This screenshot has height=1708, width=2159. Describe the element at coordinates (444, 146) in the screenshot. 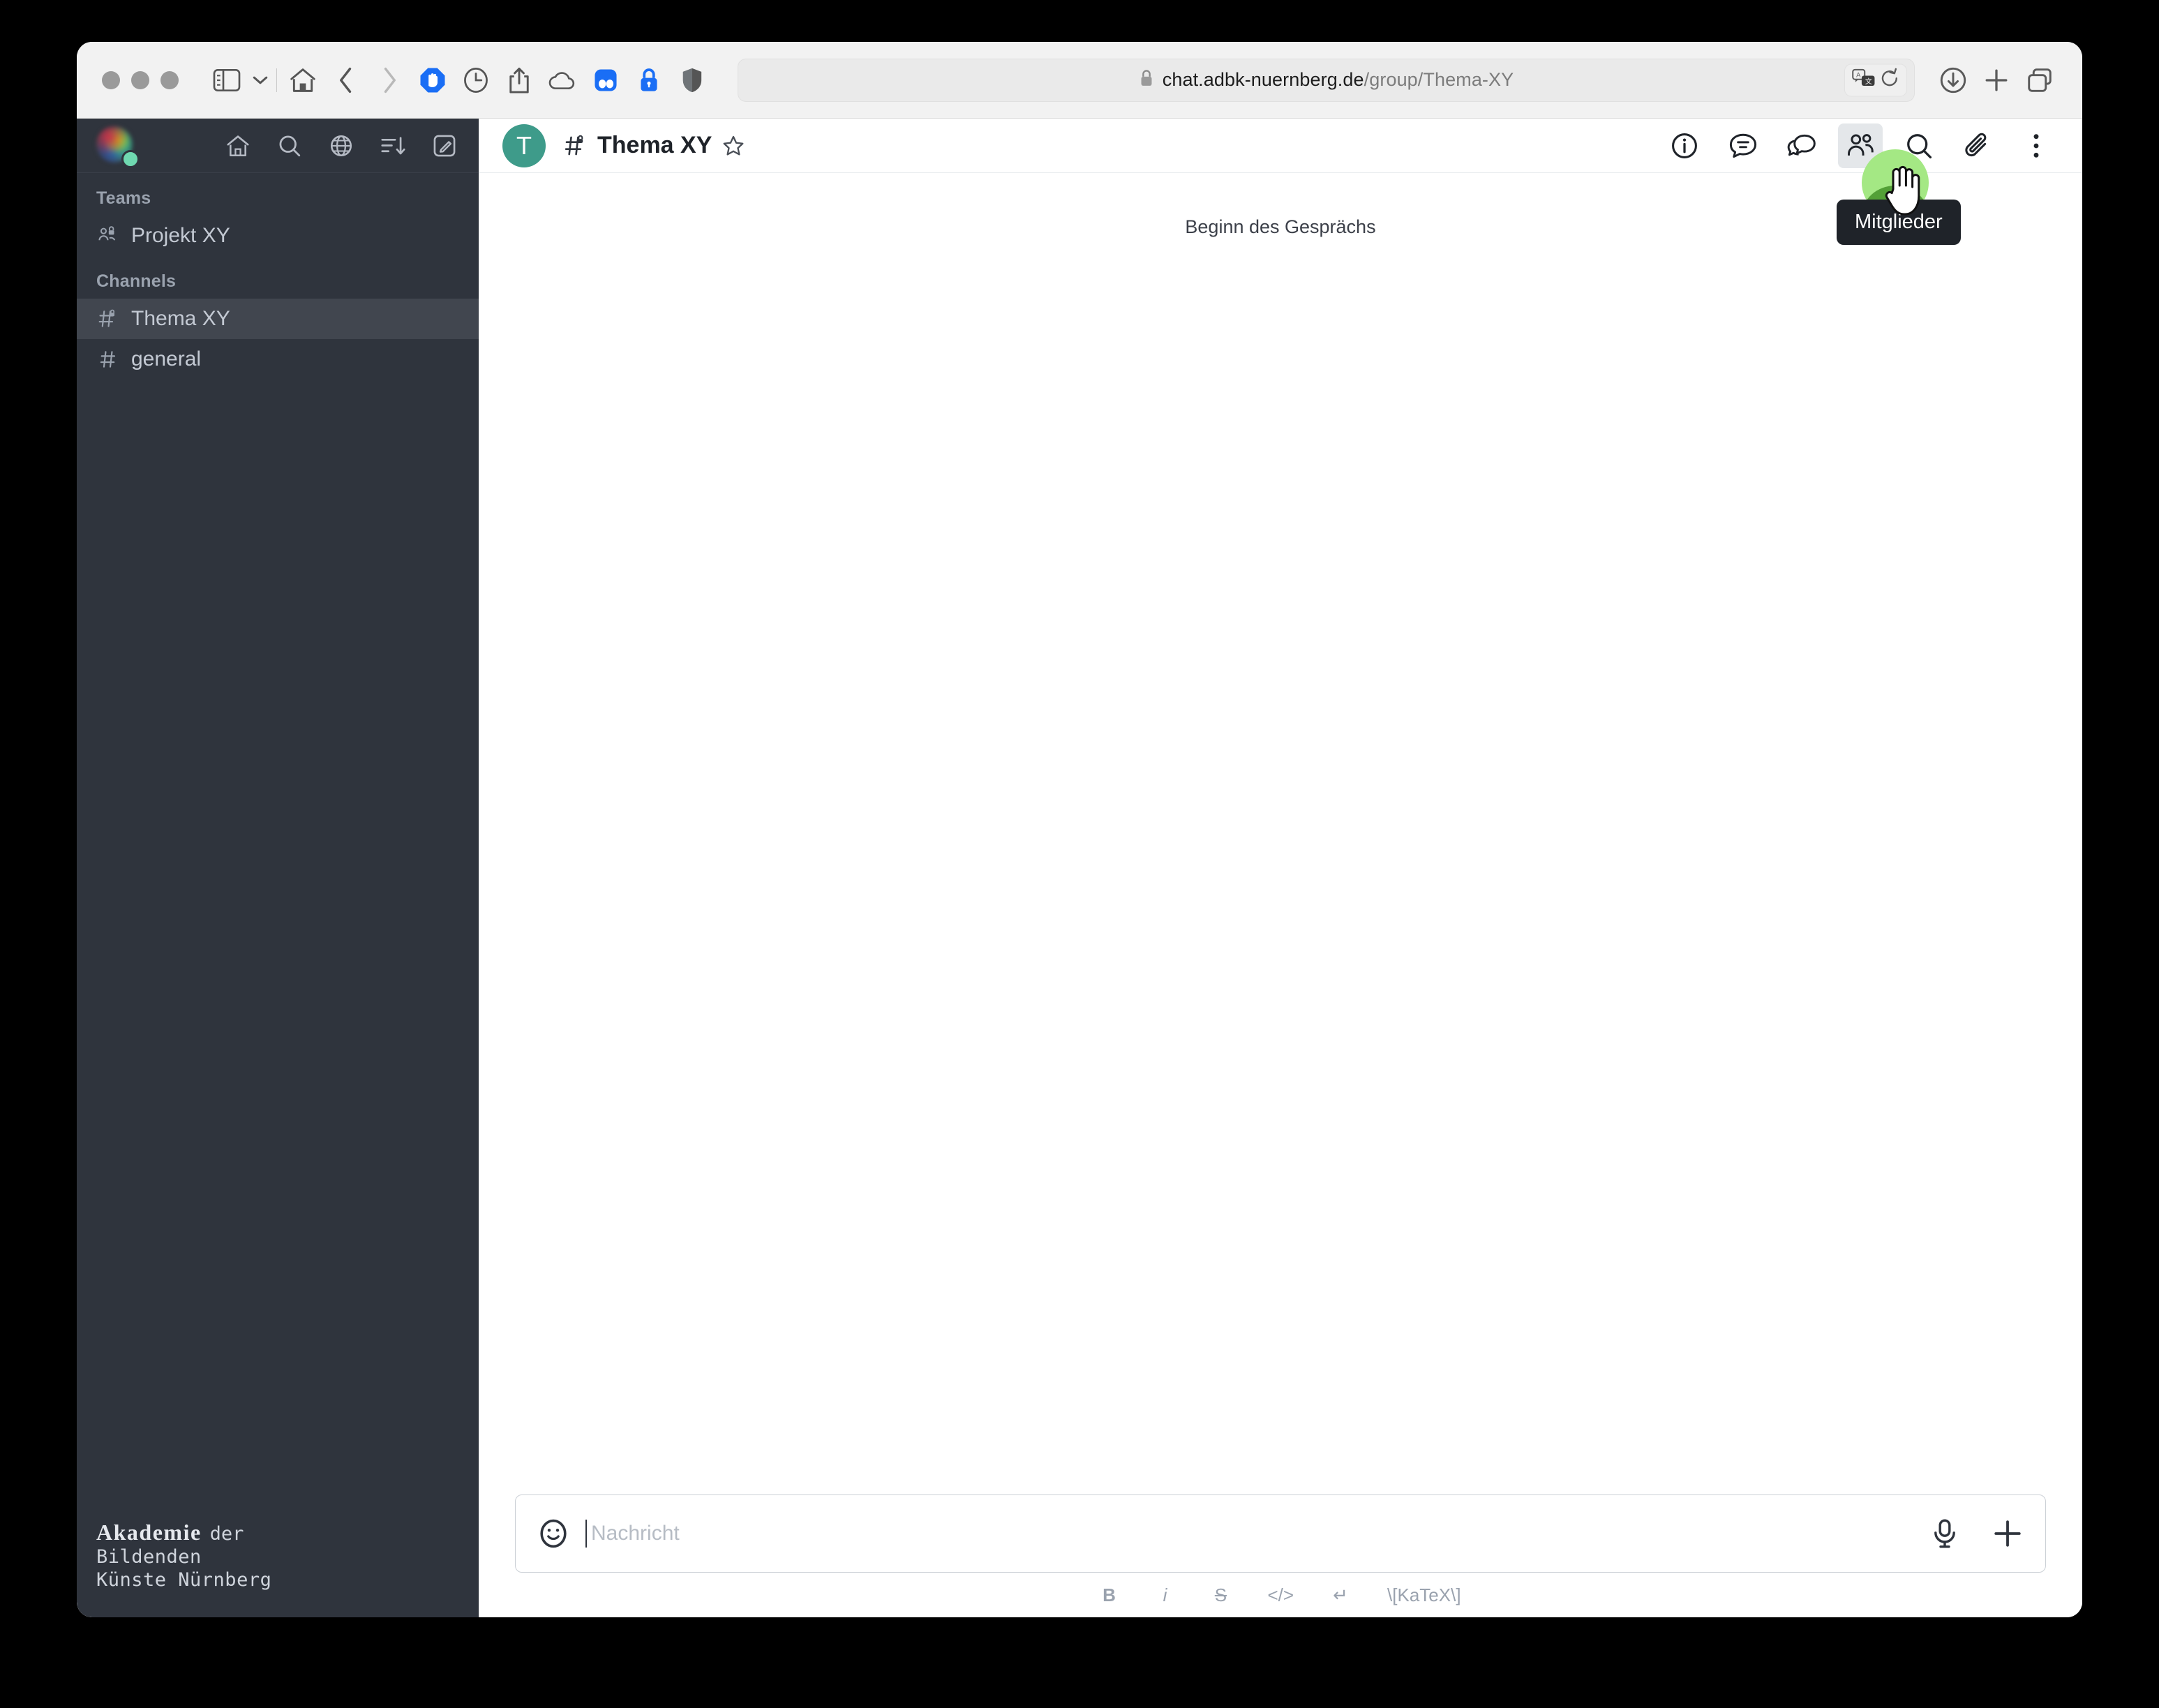

I see `create-new-icon` at that location.